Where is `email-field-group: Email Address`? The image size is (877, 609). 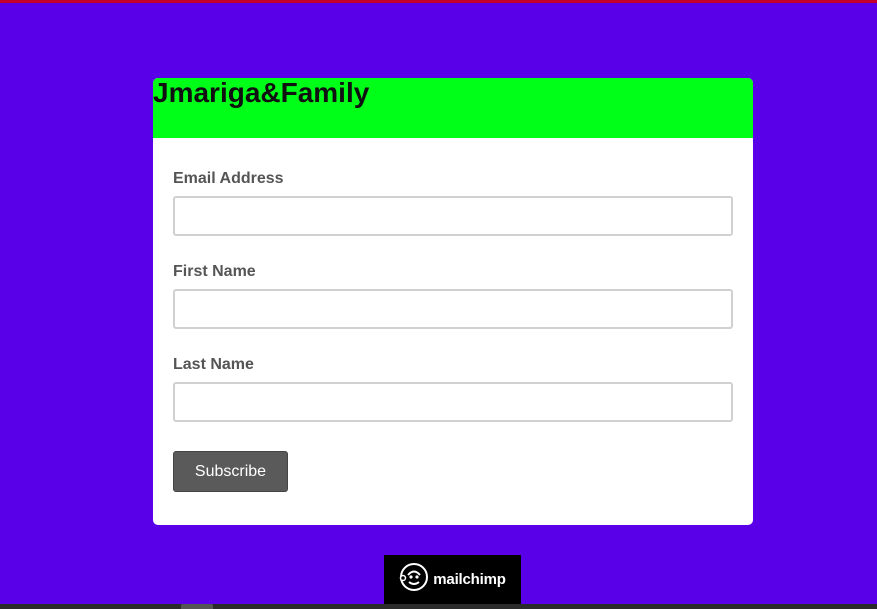
email-field-group: Email Address is located at coordinates (453, 203).